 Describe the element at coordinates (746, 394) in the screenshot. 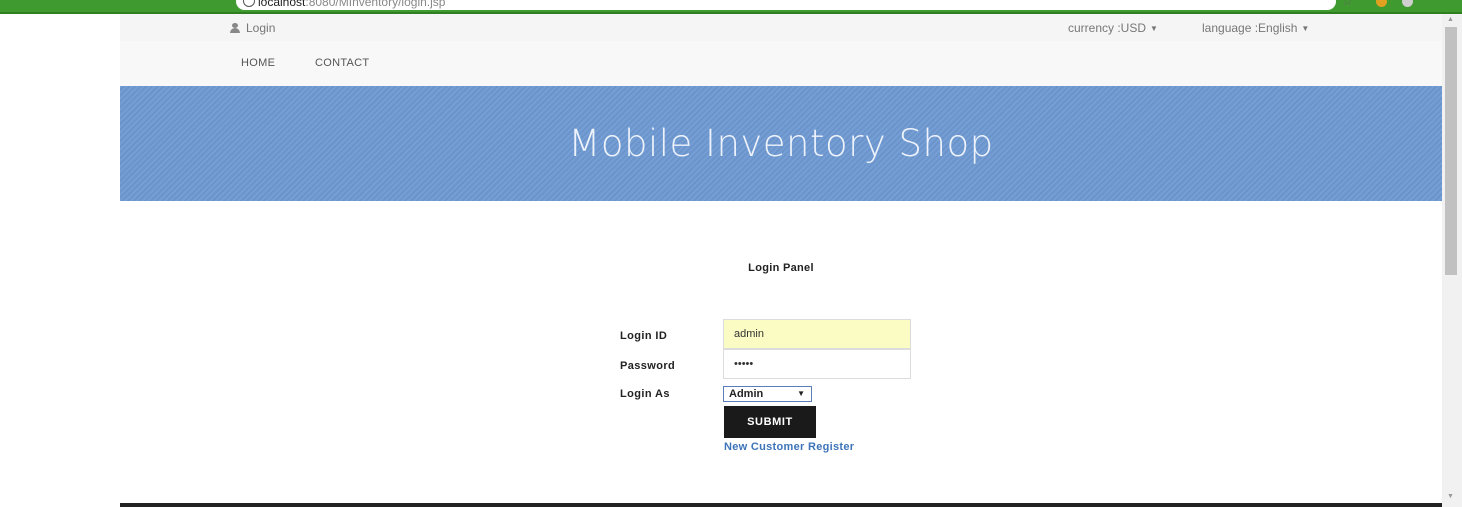

I see `login-as-selected: Admin` at that location.